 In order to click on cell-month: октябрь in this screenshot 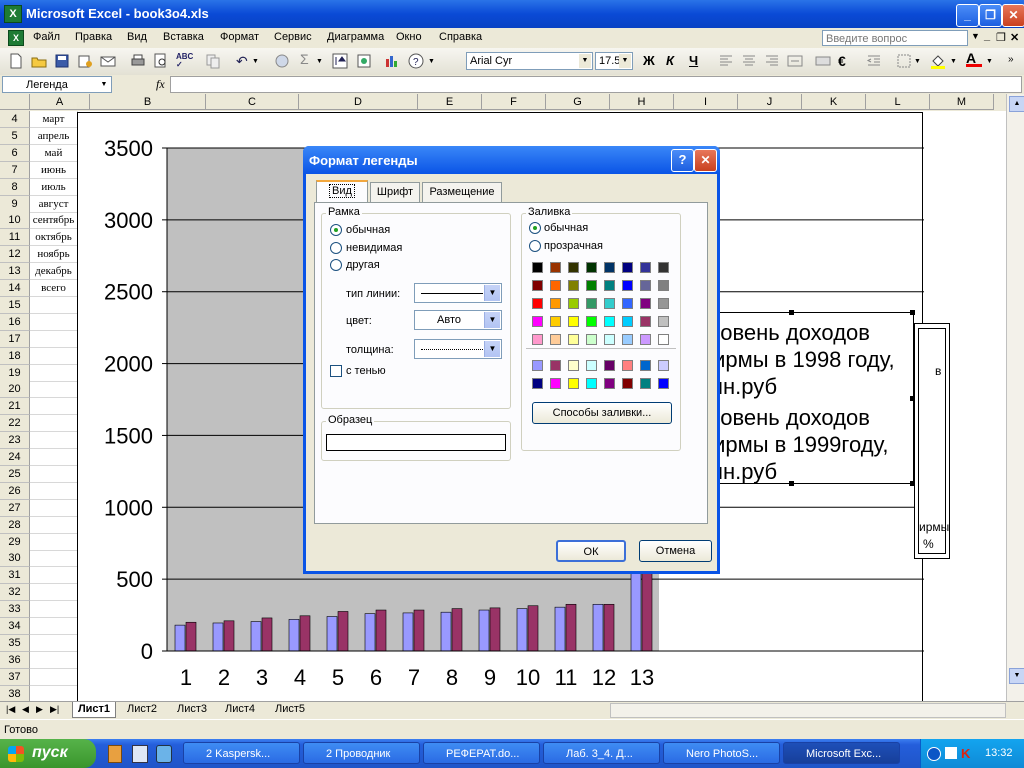, I will do `click(54, 238)`.